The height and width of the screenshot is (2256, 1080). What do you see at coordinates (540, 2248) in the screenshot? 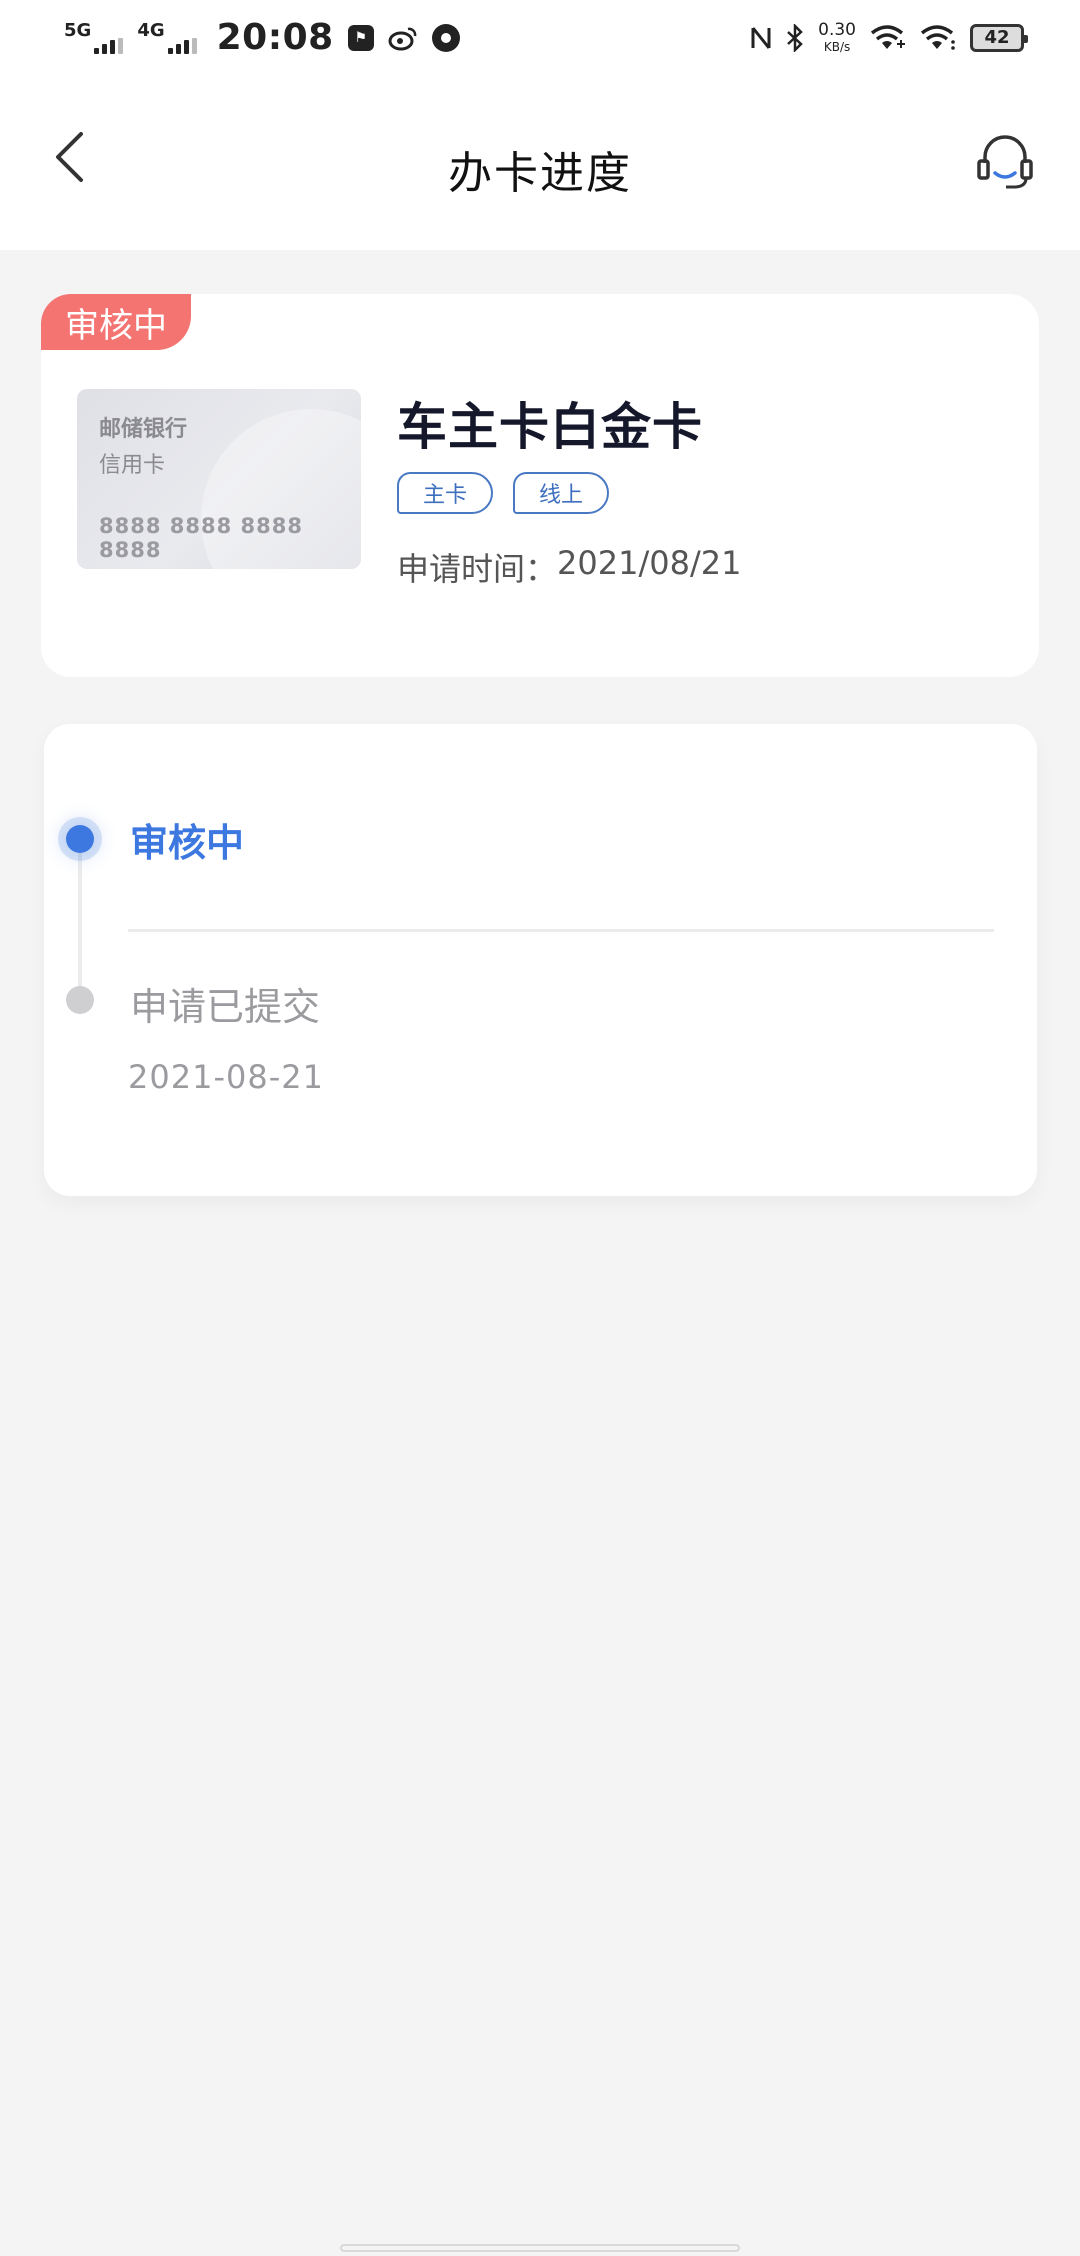
I see `home-indicator` at bounding box center [540, 2248].